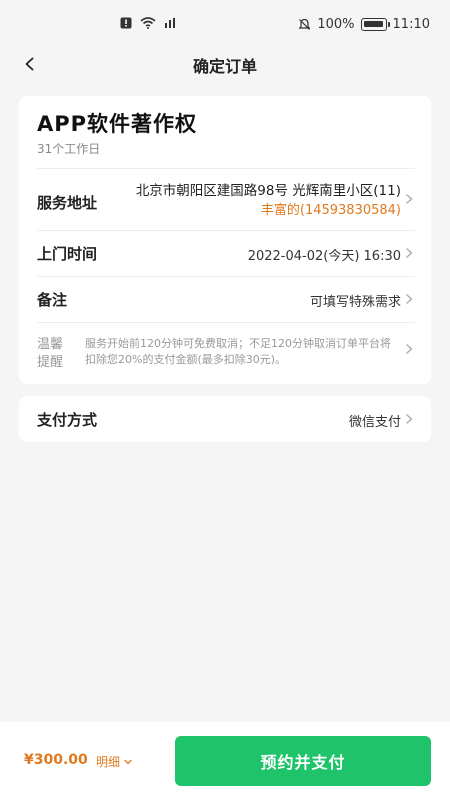 Image resolution: width=450 pixels, height=800 pixels. What do you see at coordinates (225, 419) in the screenshot?
I see `payment-method-row: 支付方式 微信支付` at bounding box center [225, 419].